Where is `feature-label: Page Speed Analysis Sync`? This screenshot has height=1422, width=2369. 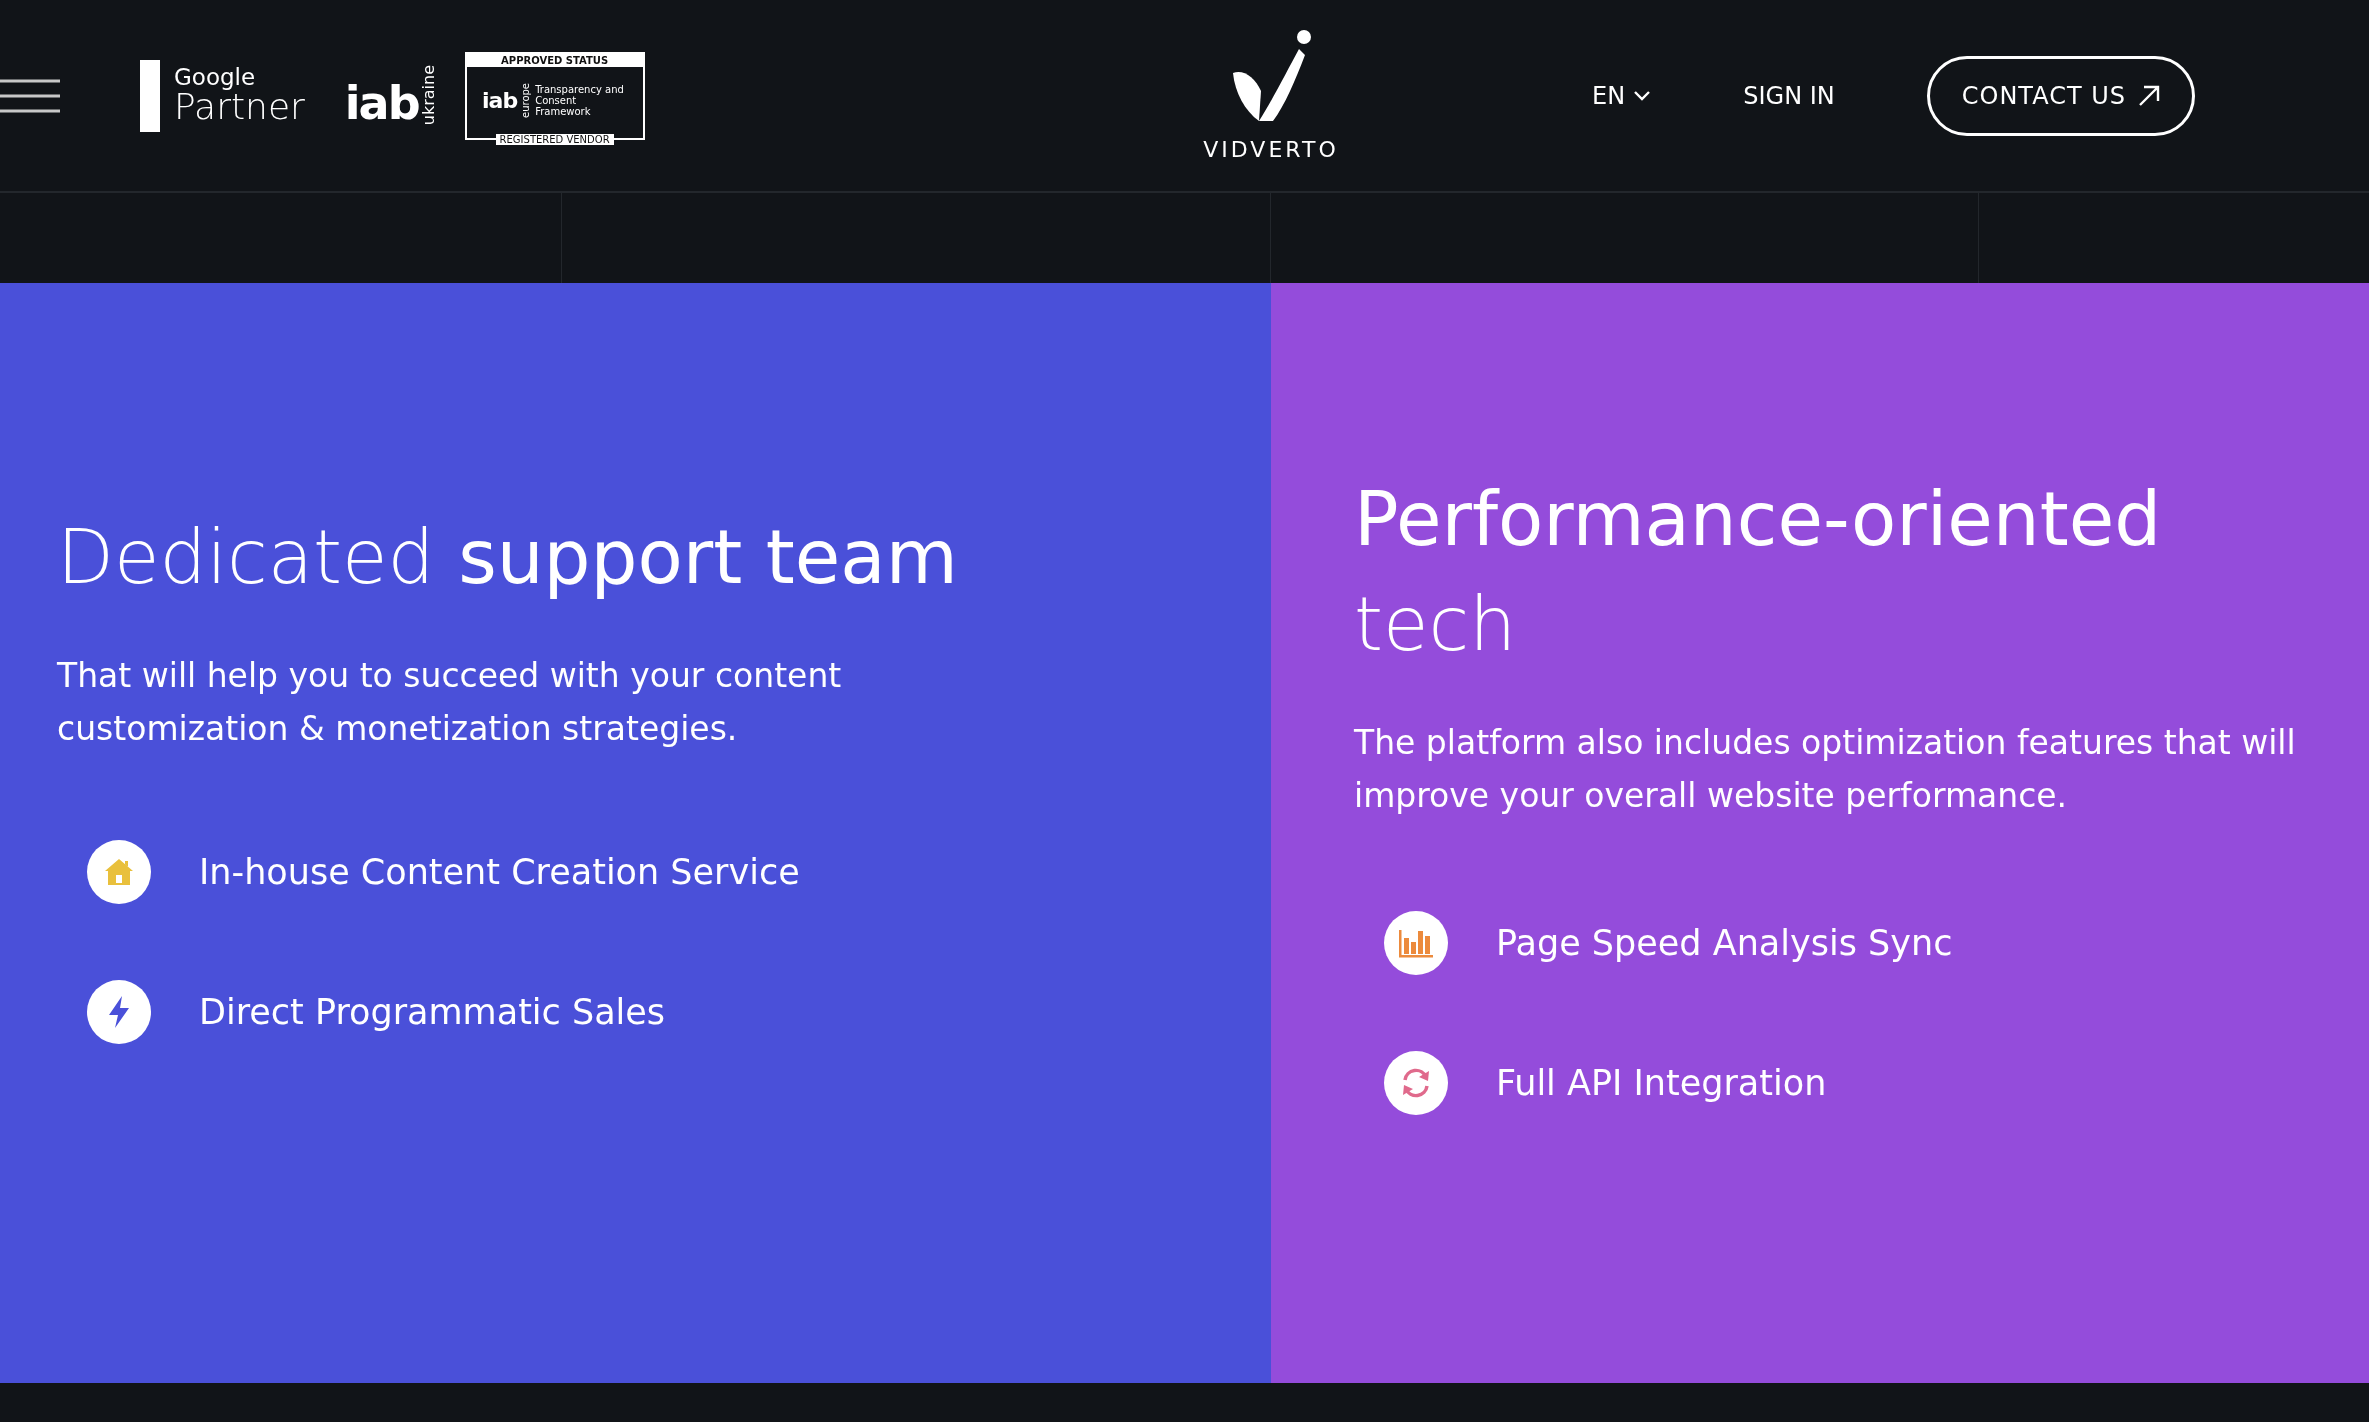
feature-label: Page Speed Analysis Sync is located at coordinates (1724, 942).